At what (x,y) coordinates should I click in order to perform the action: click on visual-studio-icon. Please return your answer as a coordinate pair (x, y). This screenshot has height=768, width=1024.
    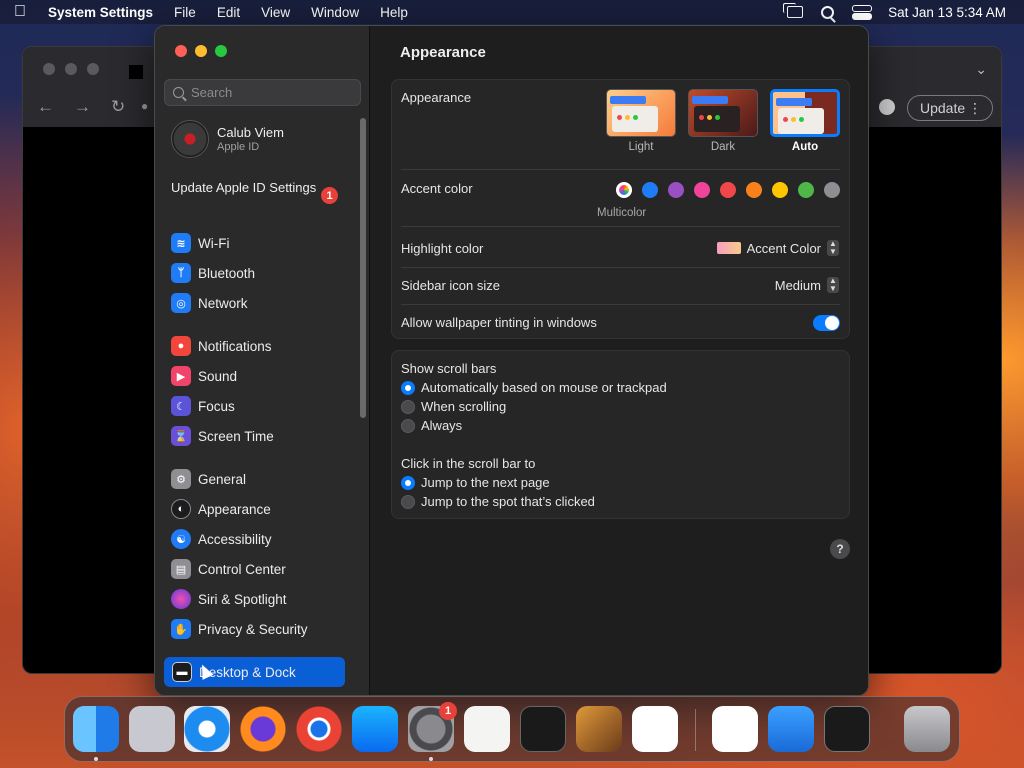
    Looking at the image, I should click on (735, 729).